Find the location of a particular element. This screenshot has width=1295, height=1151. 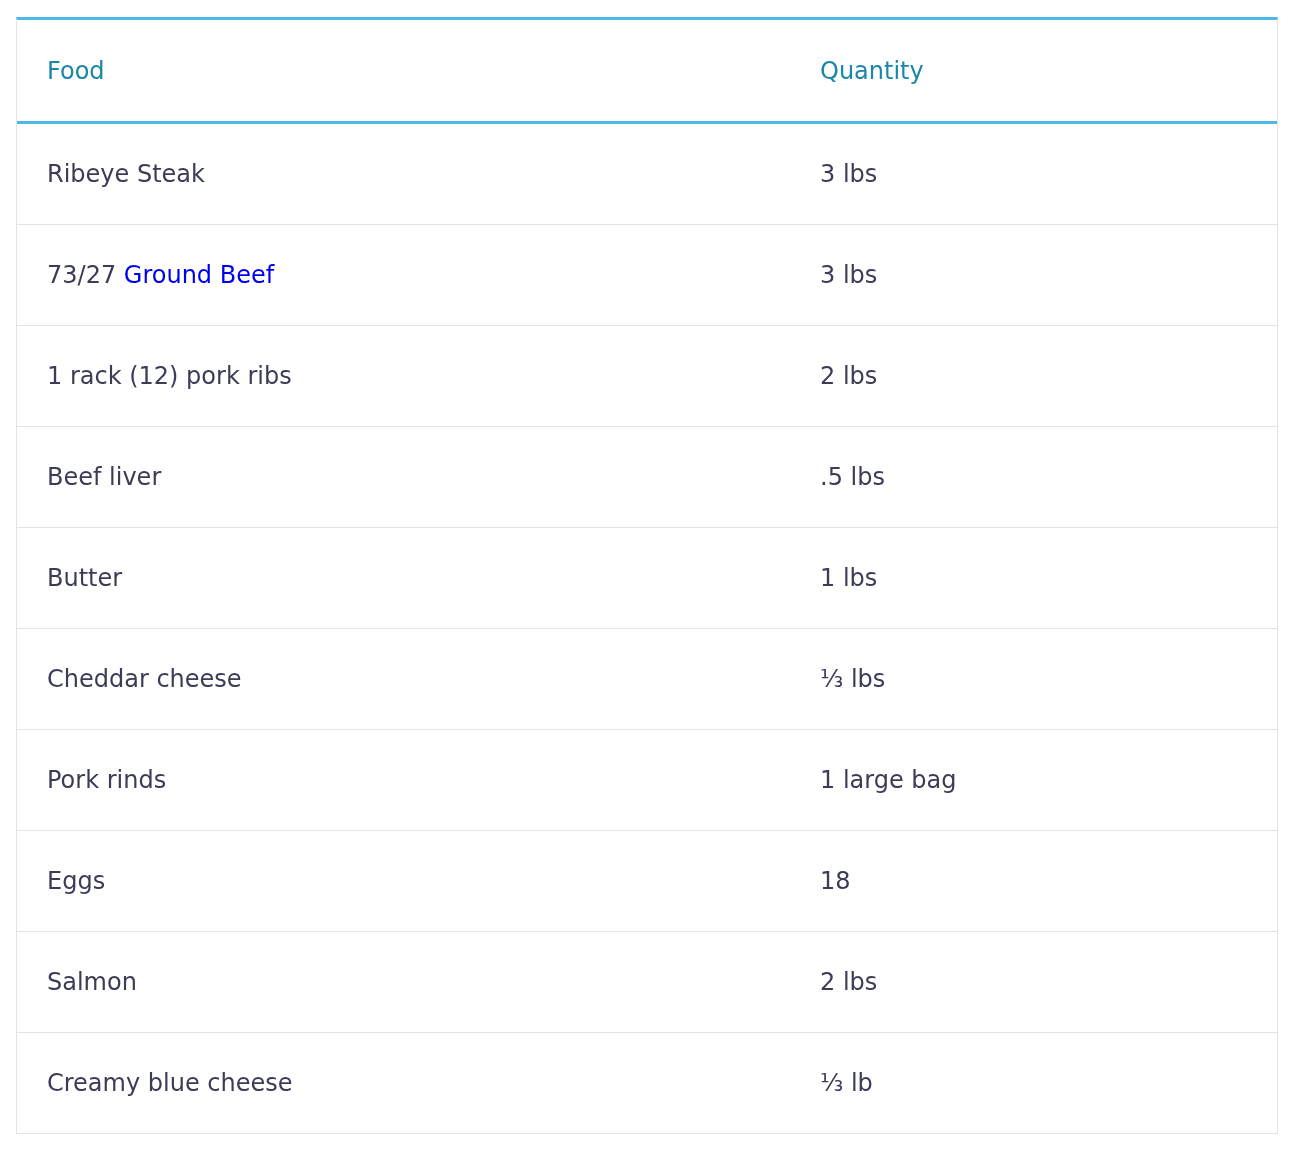

table-cell-text: Creamy blue cheese is located at coordinates (170, 1083).